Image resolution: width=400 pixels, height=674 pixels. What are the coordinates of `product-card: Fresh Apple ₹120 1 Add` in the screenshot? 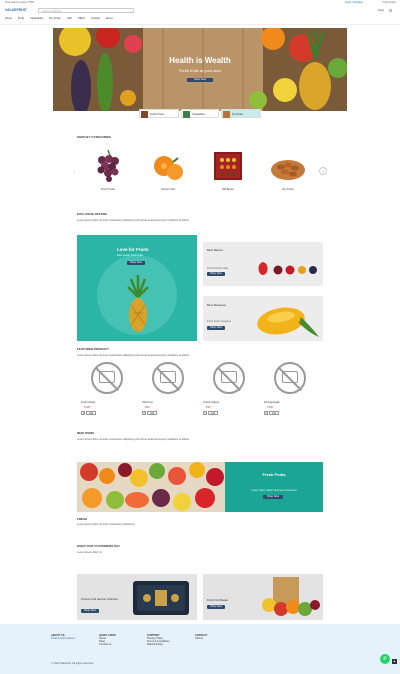 It's located at (102, 392).